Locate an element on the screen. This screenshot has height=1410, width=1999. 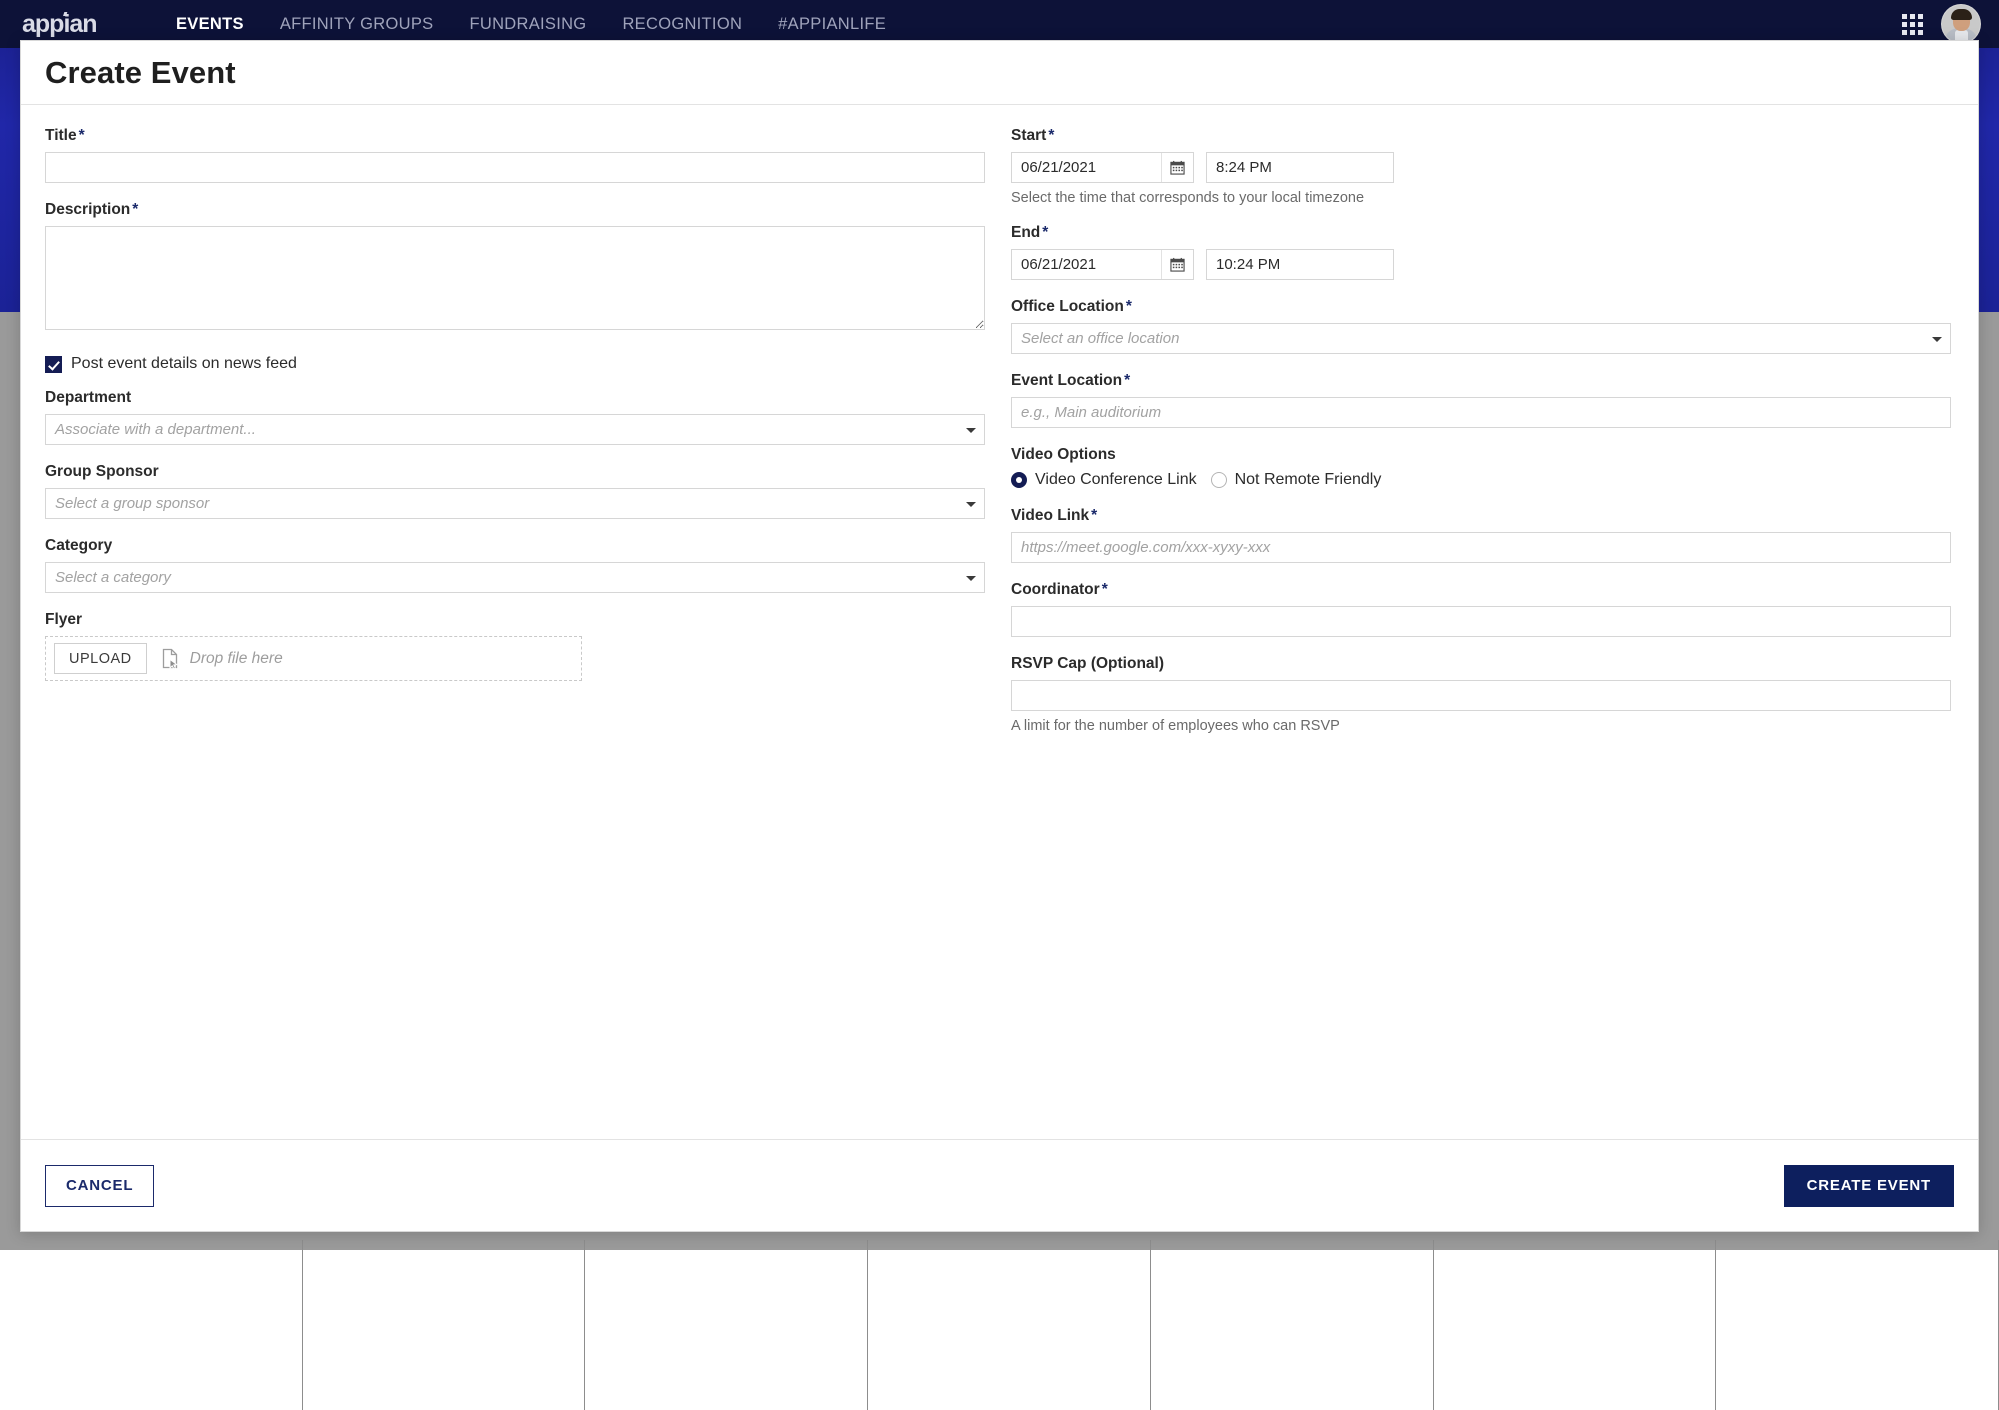
category-dropdown-value: Select a category is located at coordinates (515, 577).